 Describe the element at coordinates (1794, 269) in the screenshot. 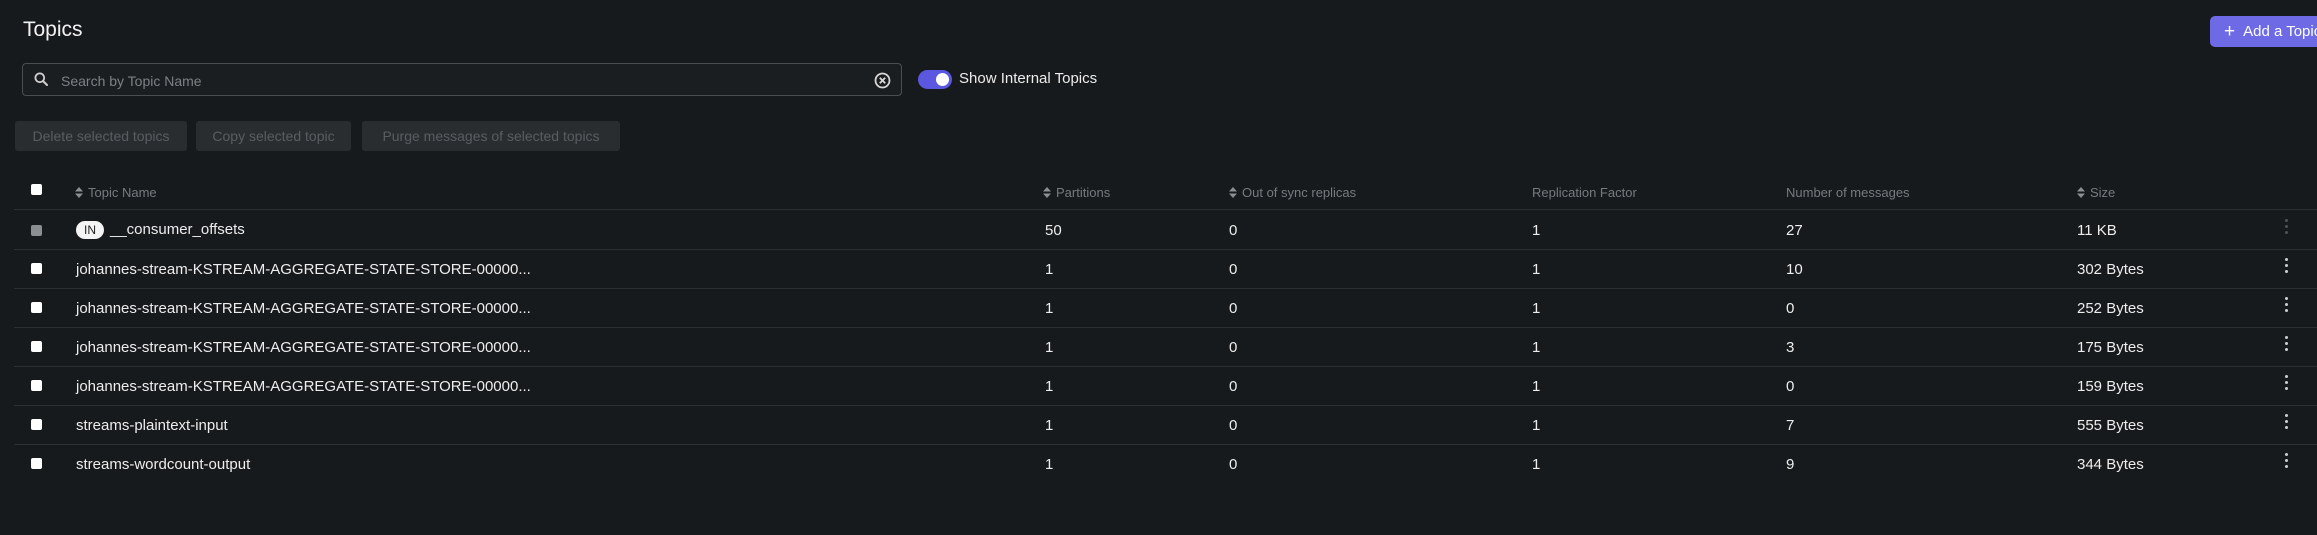

I see `messages-cell: 10` at that location.